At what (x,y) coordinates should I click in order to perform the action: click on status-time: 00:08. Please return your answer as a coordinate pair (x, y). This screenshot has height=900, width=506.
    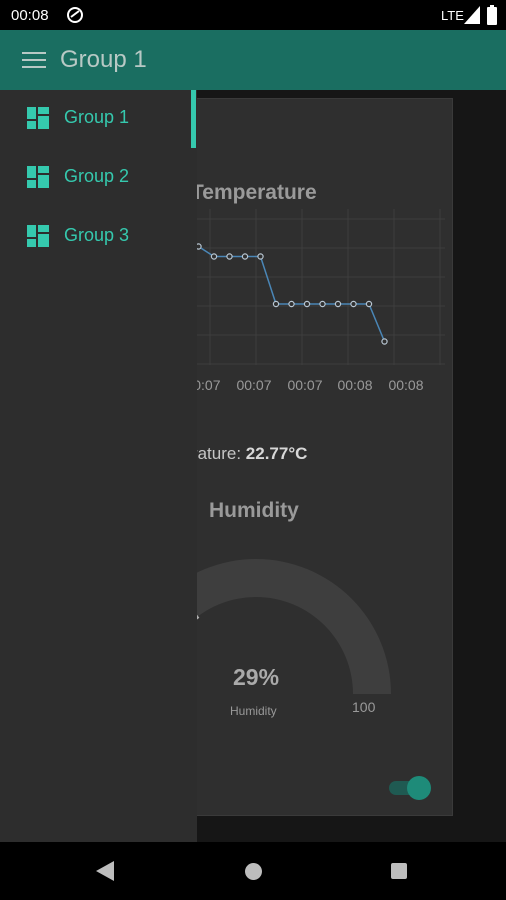
    Looking at the image, I should click on (30, 15).